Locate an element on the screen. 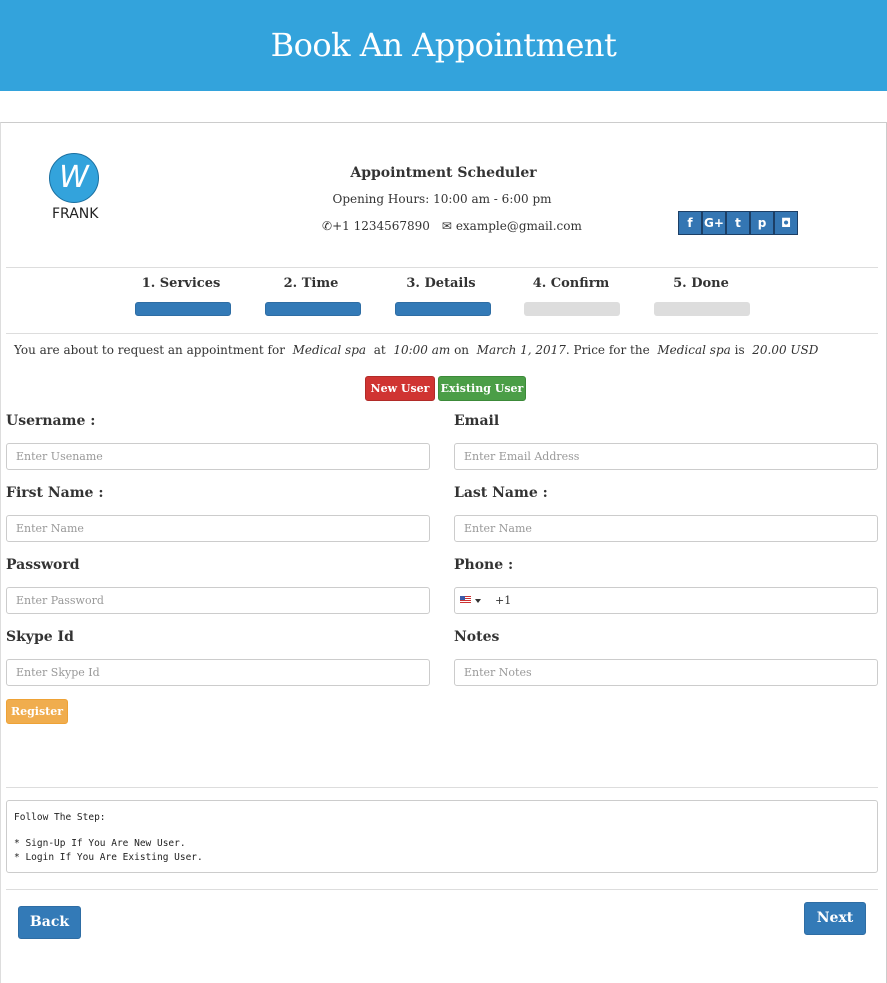  email-input is located at coordinates (666, 456).